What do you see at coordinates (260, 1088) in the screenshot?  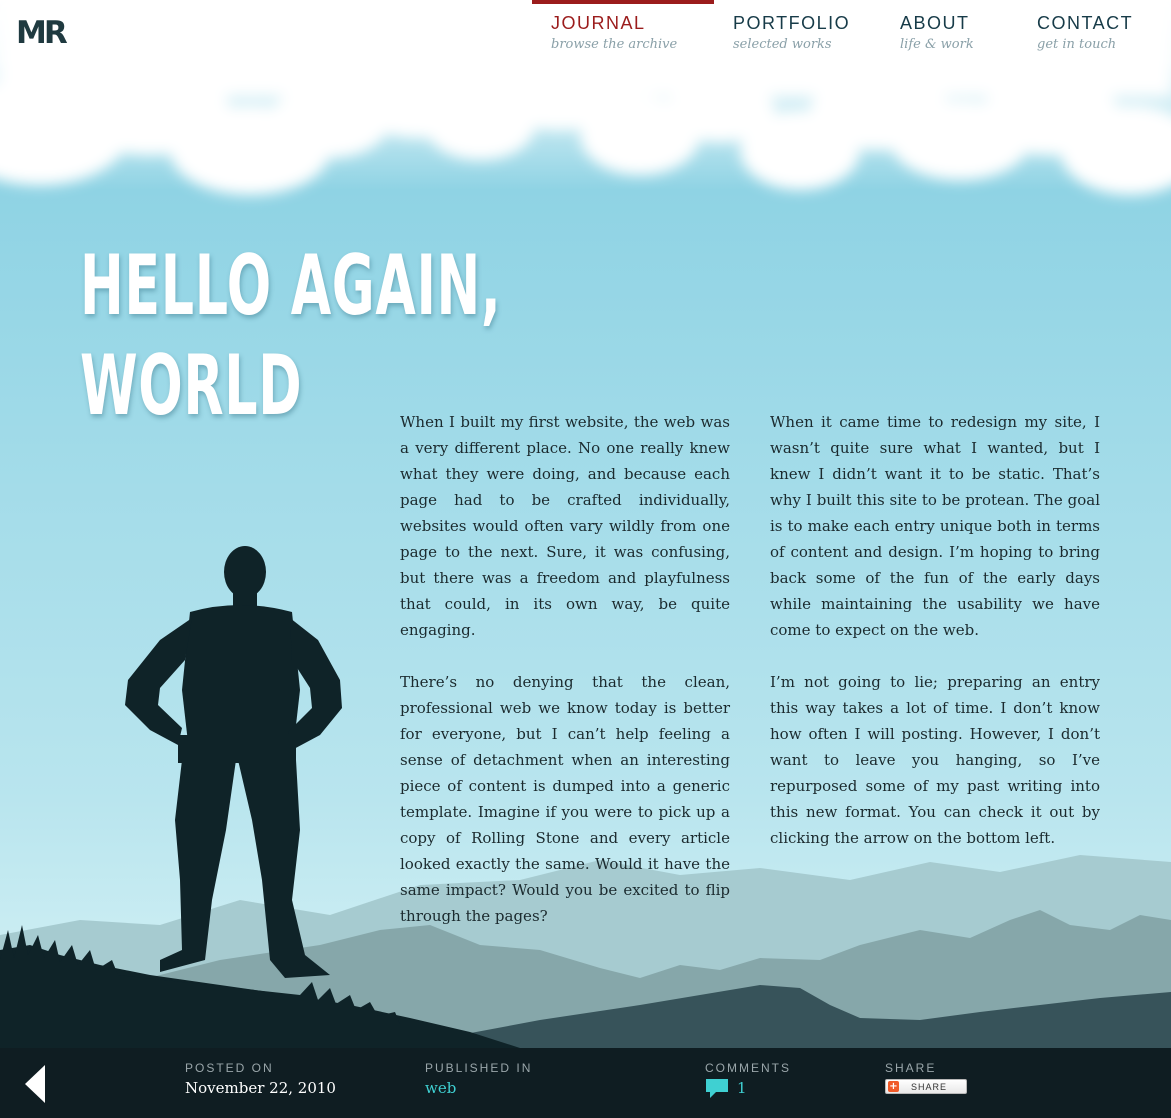 I see `posted-on-date: November 22, 2010` at bounding box center [260, 1088].